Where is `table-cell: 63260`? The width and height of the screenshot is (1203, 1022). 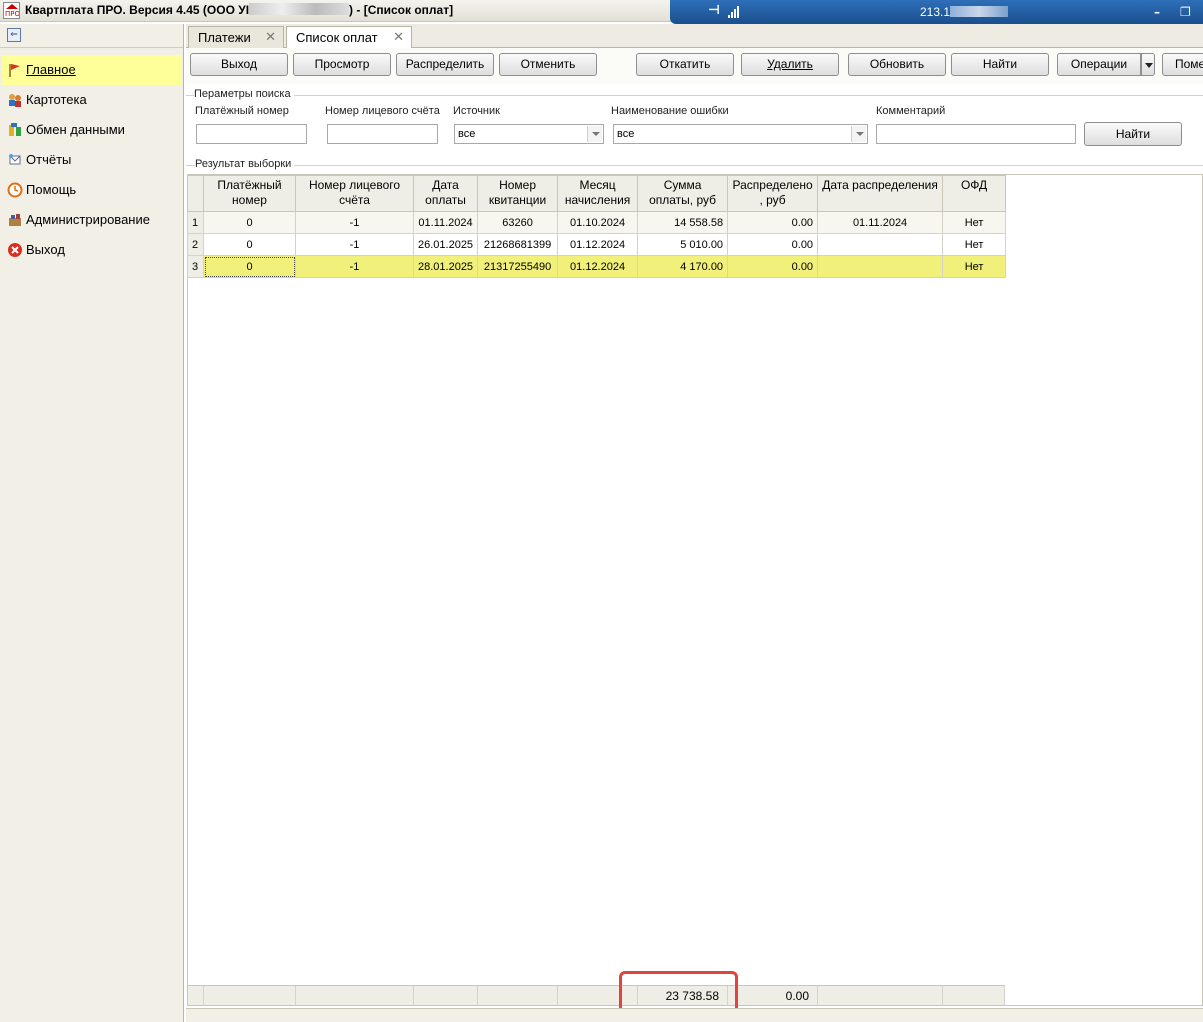
table-cell: 63260 is located at coordinates (518, 222).